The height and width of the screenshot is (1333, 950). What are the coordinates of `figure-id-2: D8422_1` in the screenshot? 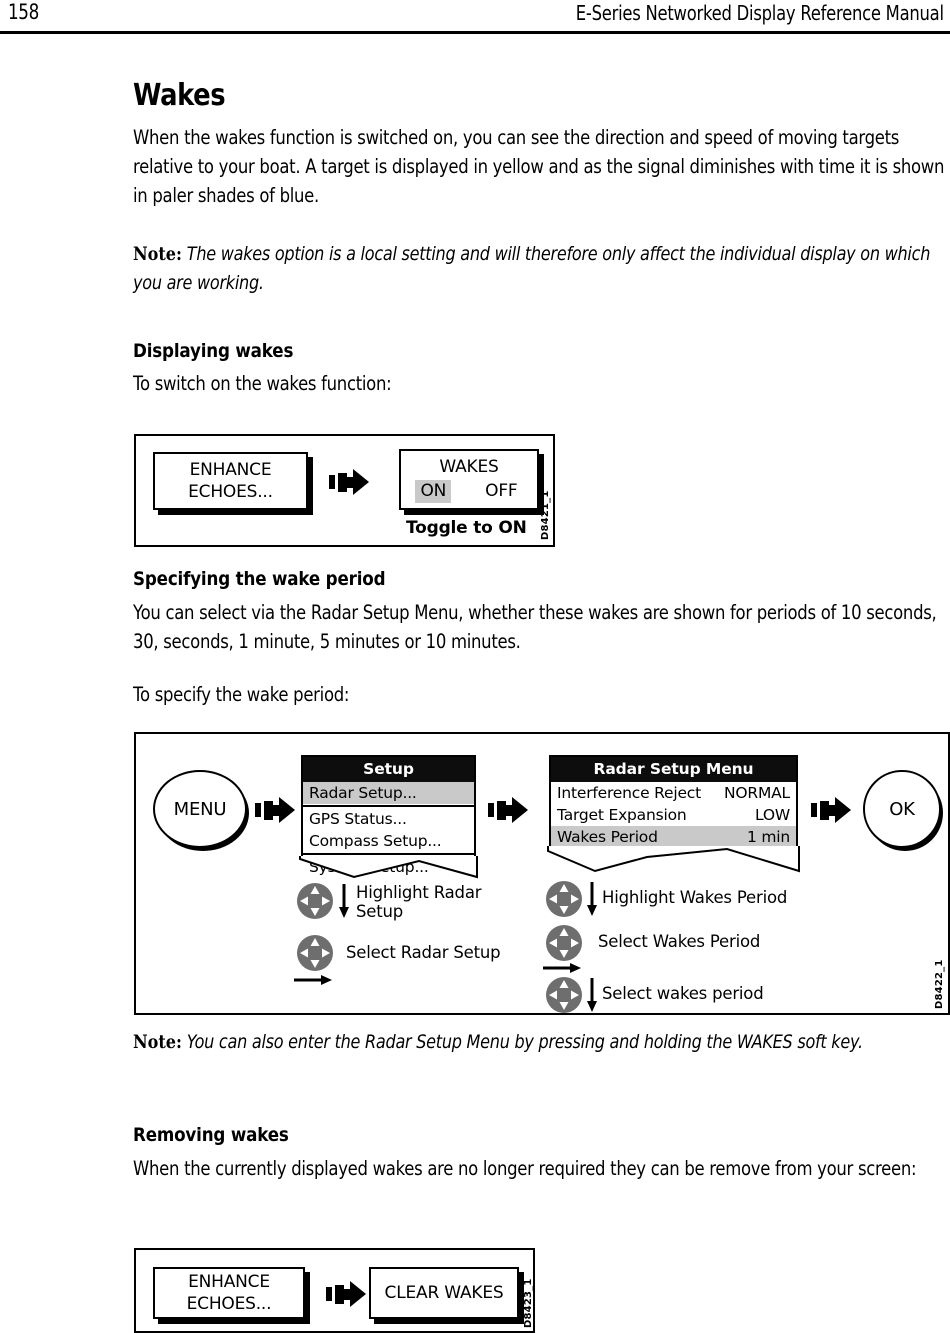 It's located at (939, 984).